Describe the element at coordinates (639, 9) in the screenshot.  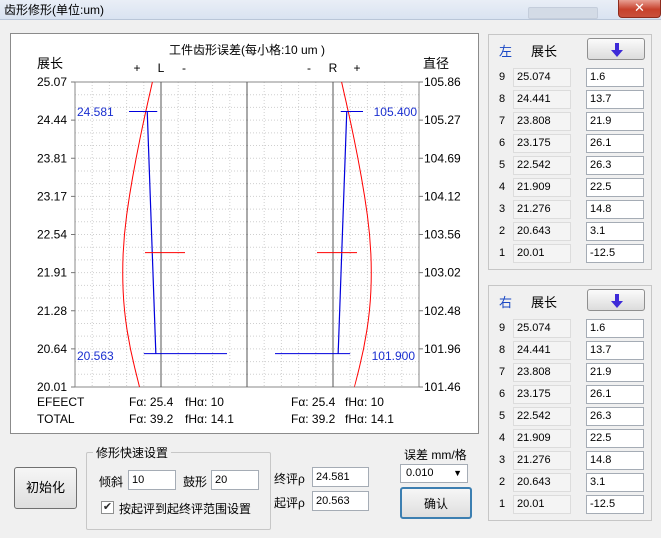
I see `close-button: ✕` at that location.